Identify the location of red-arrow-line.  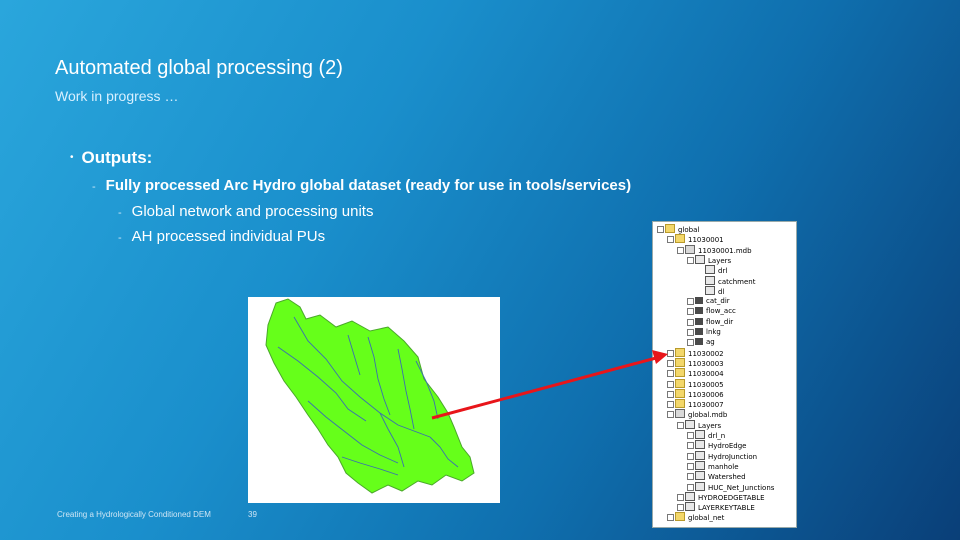
(544, 388).